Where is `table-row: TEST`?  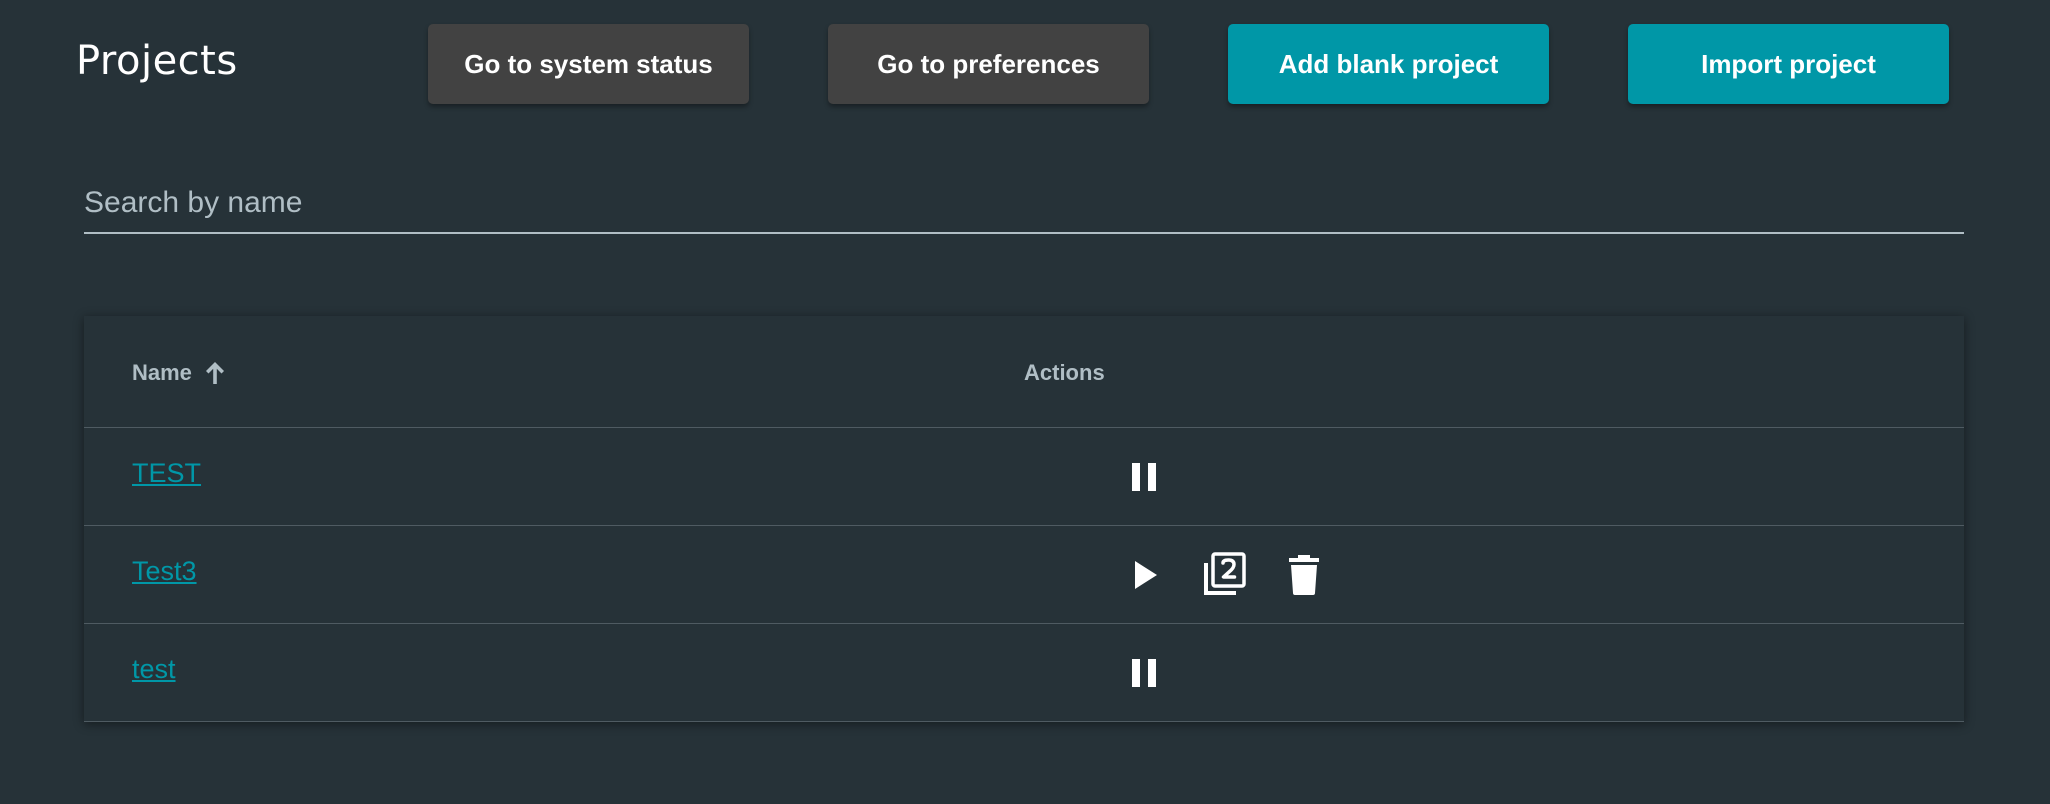
table-row: TEST is located at coordinates (1024, 477).